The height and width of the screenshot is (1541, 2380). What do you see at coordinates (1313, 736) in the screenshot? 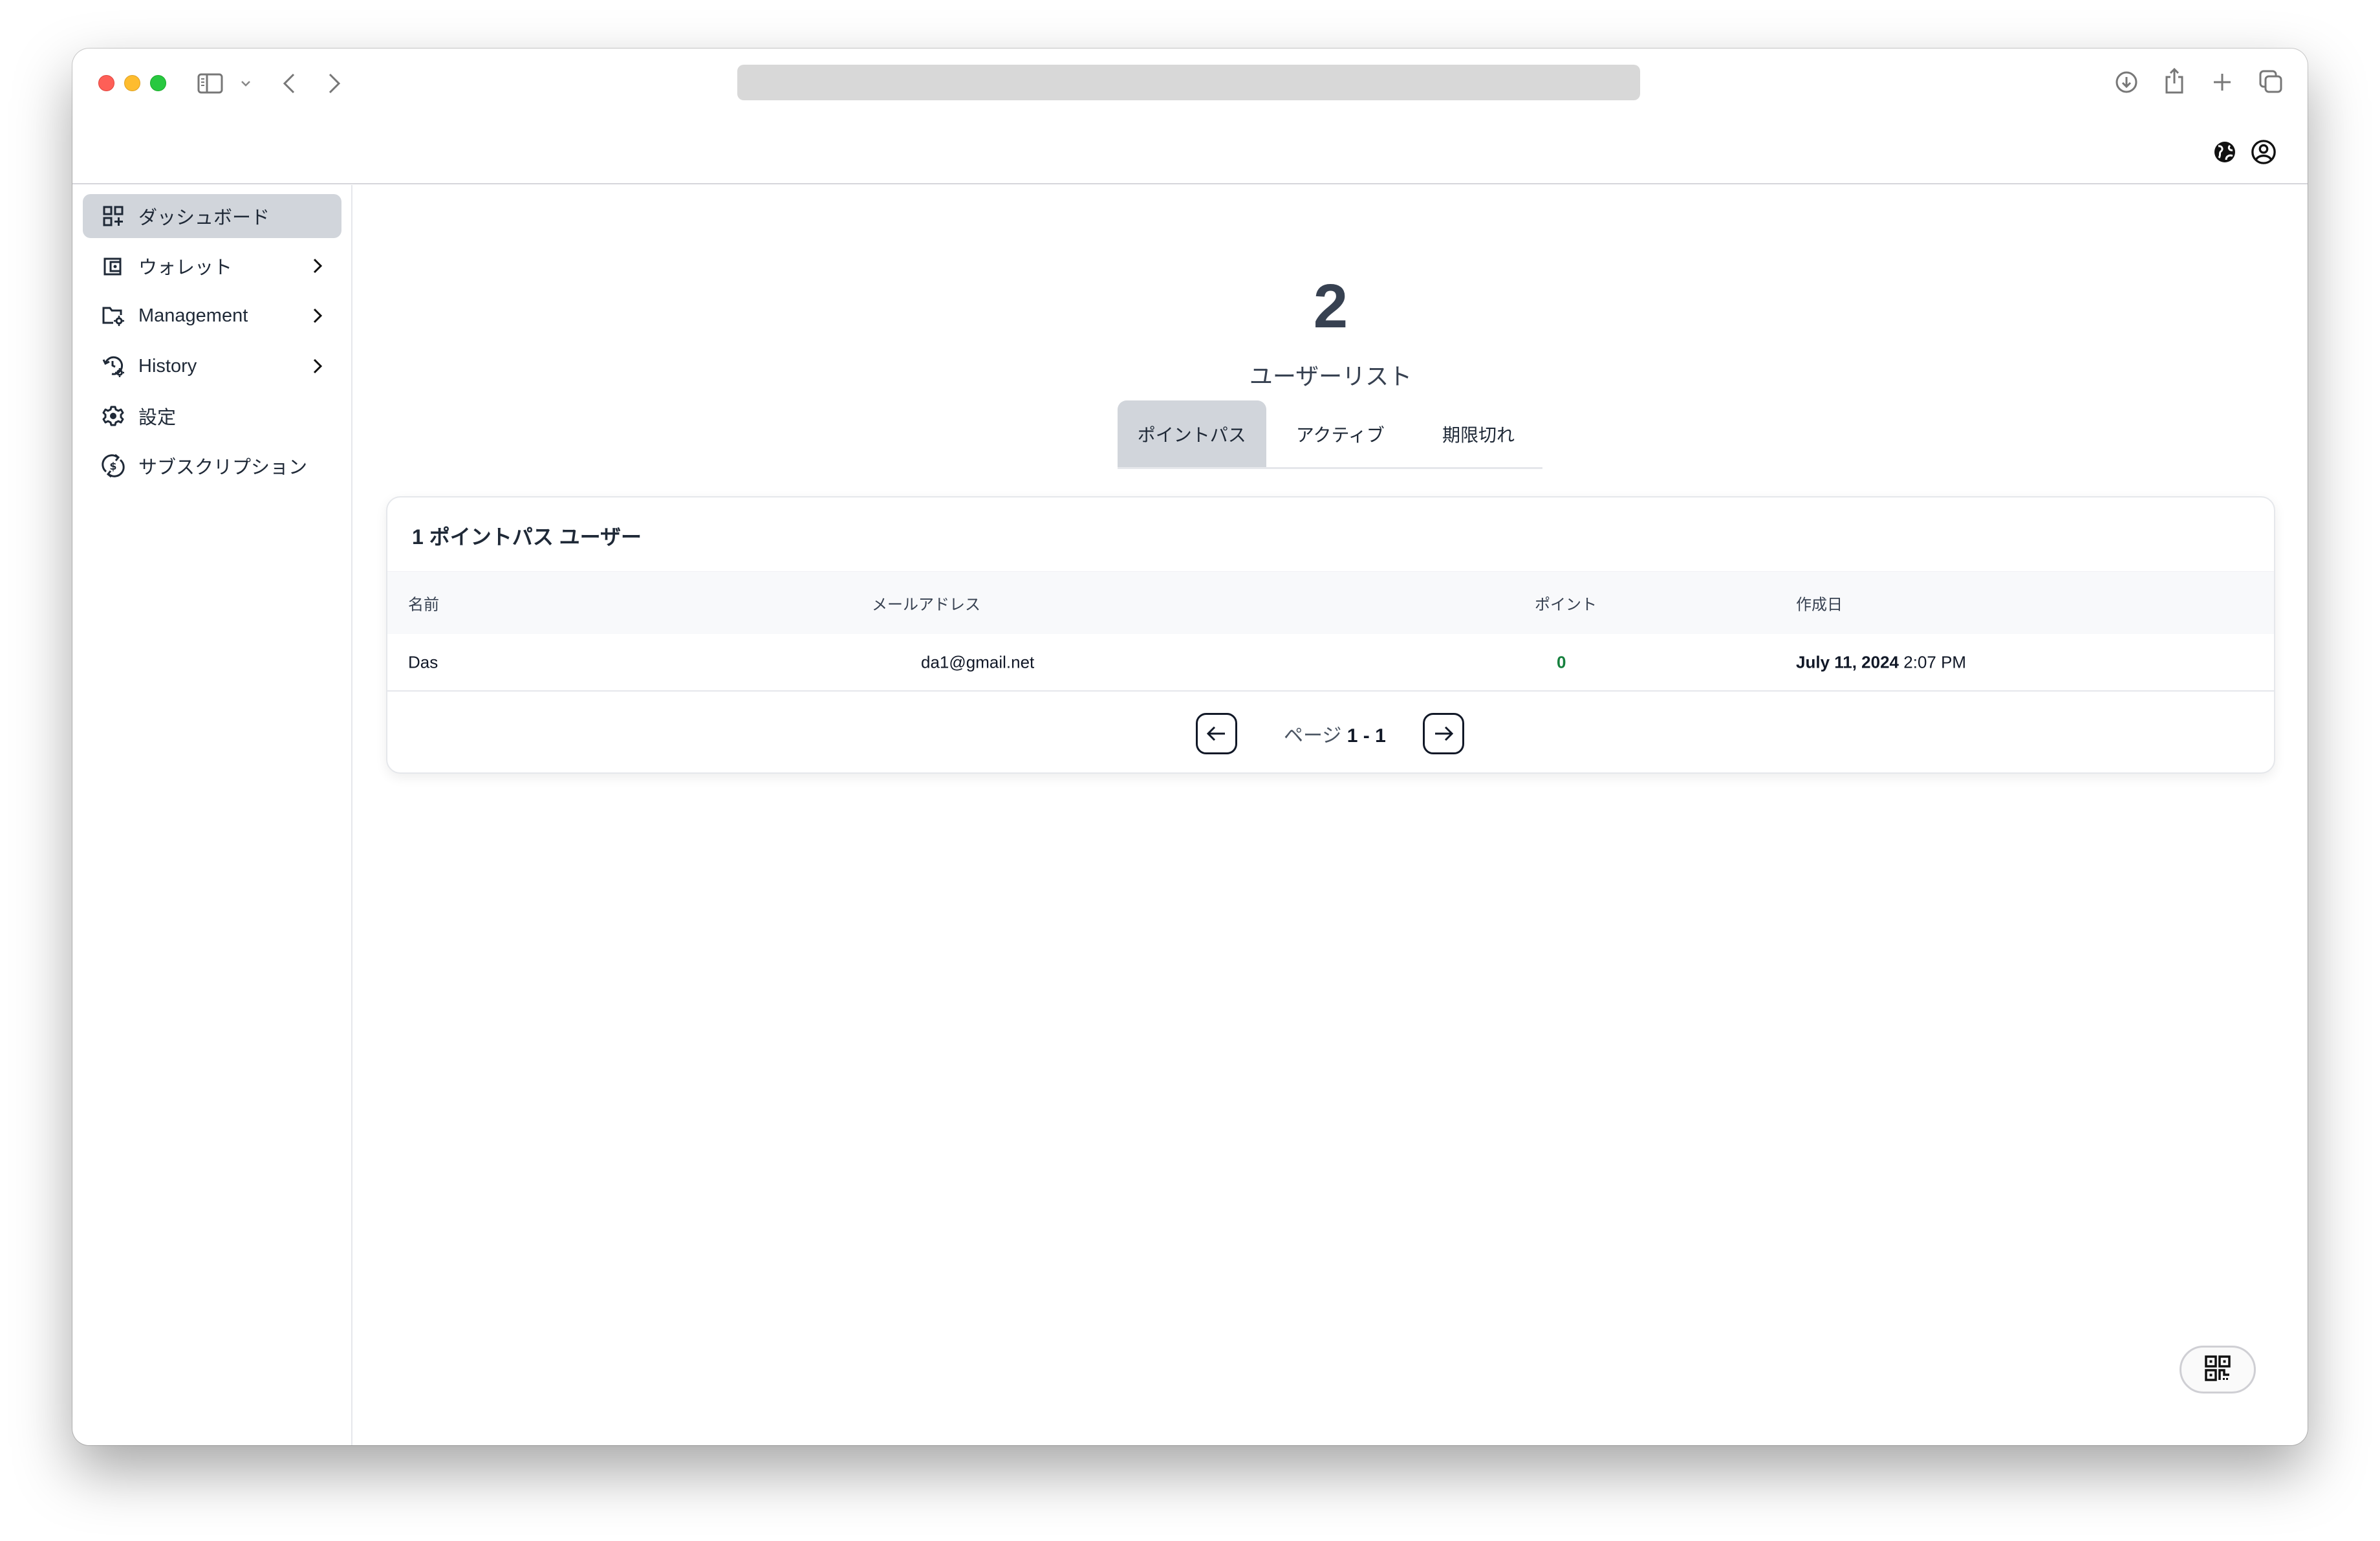
I see `page-prefix: ページ` at bounding box center [1313, 736].